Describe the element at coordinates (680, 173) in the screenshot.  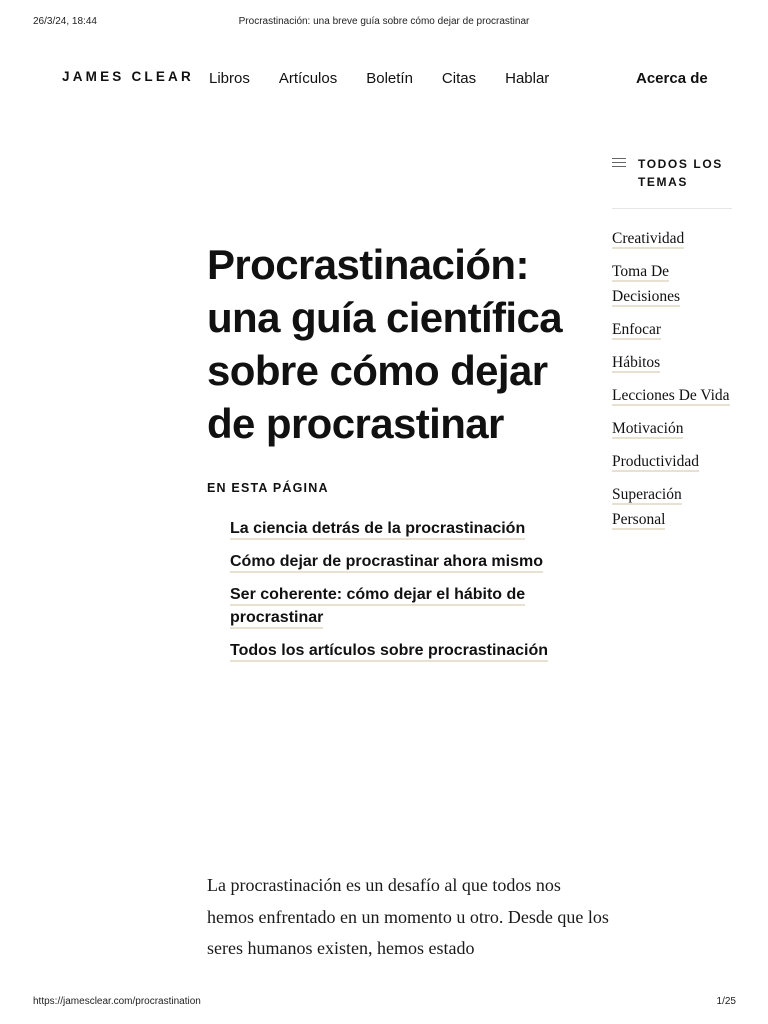
I see `topics-heading-label: TODOS LOS TEMAS` at that location.